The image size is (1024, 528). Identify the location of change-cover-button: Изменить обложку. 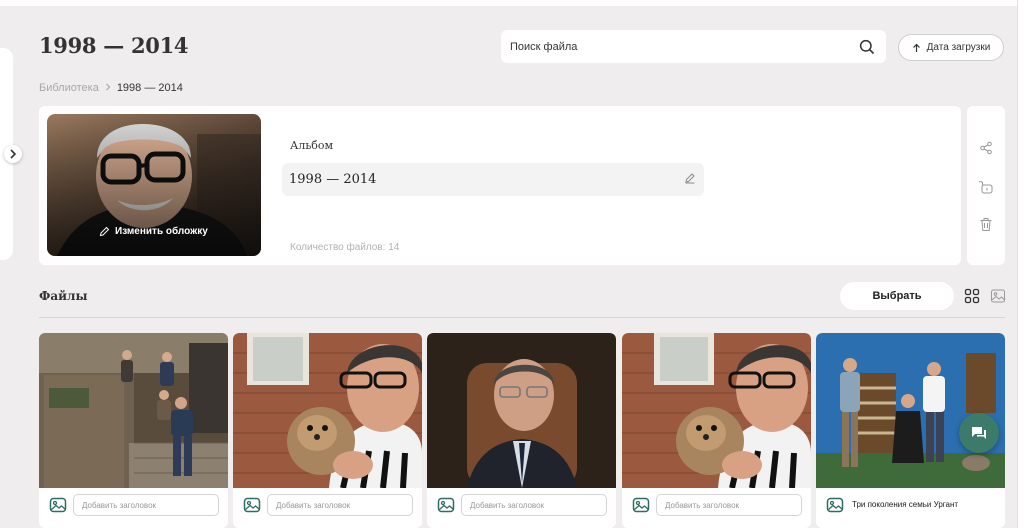
(153, 231).